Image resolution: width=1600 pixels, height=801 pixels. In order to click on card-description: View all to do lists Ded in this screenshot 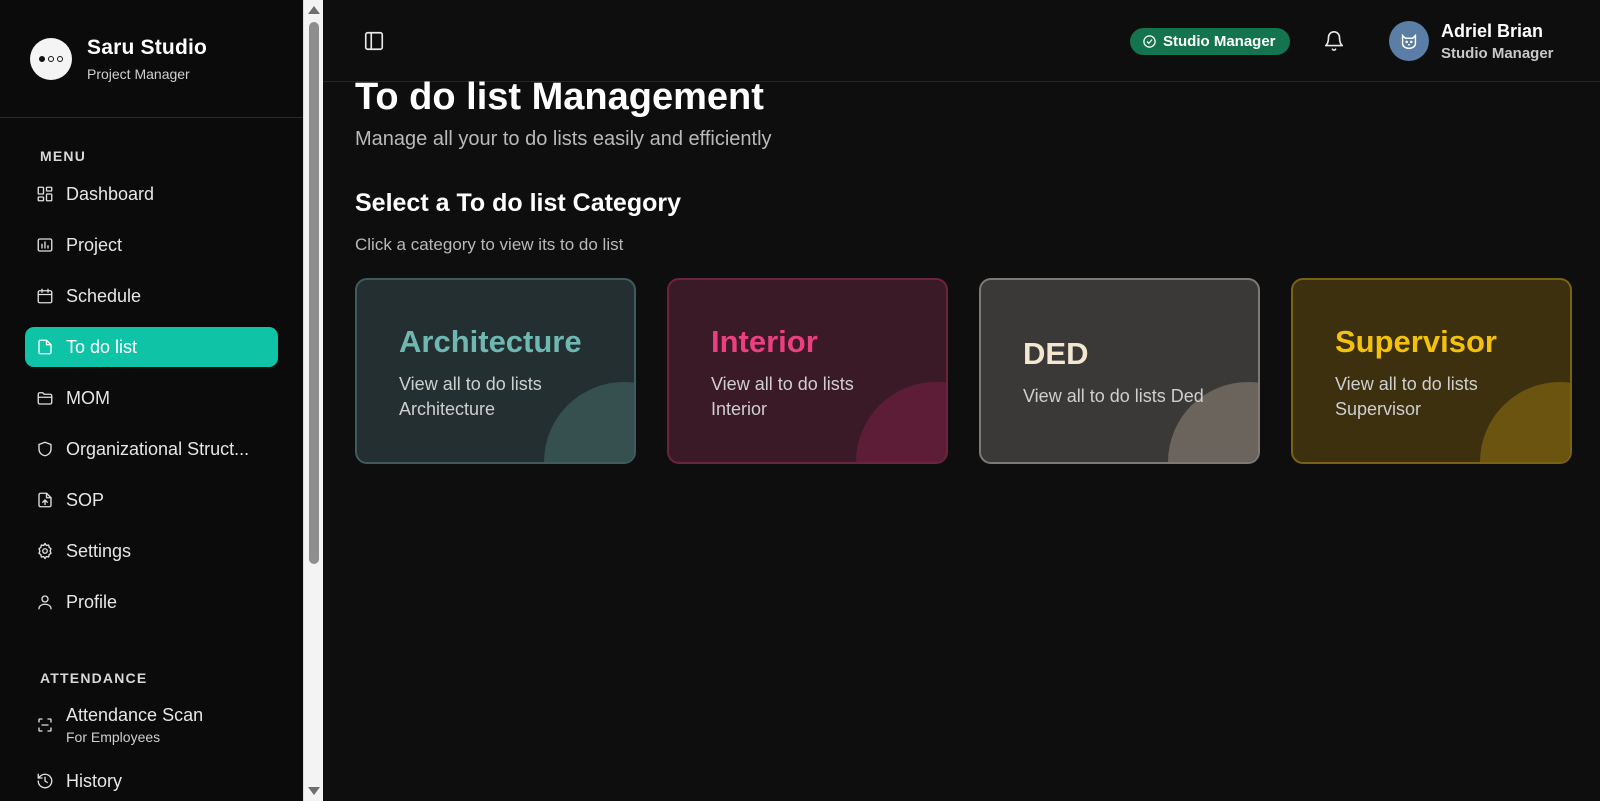, I will do `click(1113, 396)`.